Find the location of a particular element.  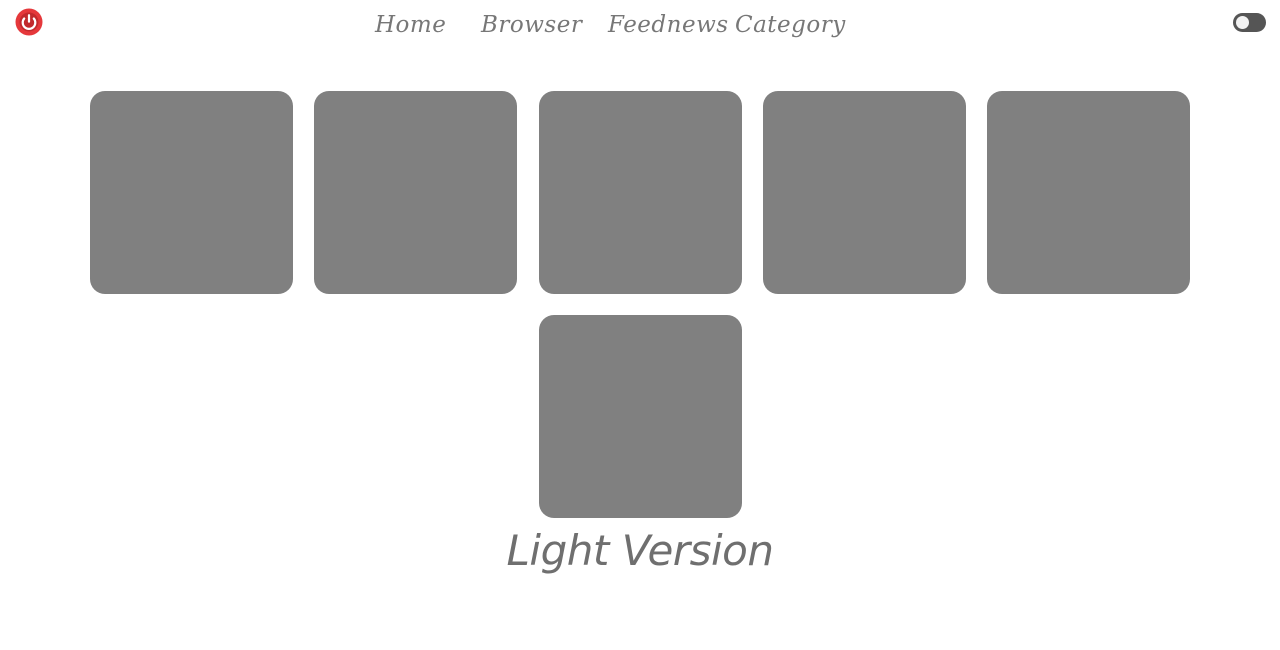

theme-toggle is located at coordinates (1249, 22).